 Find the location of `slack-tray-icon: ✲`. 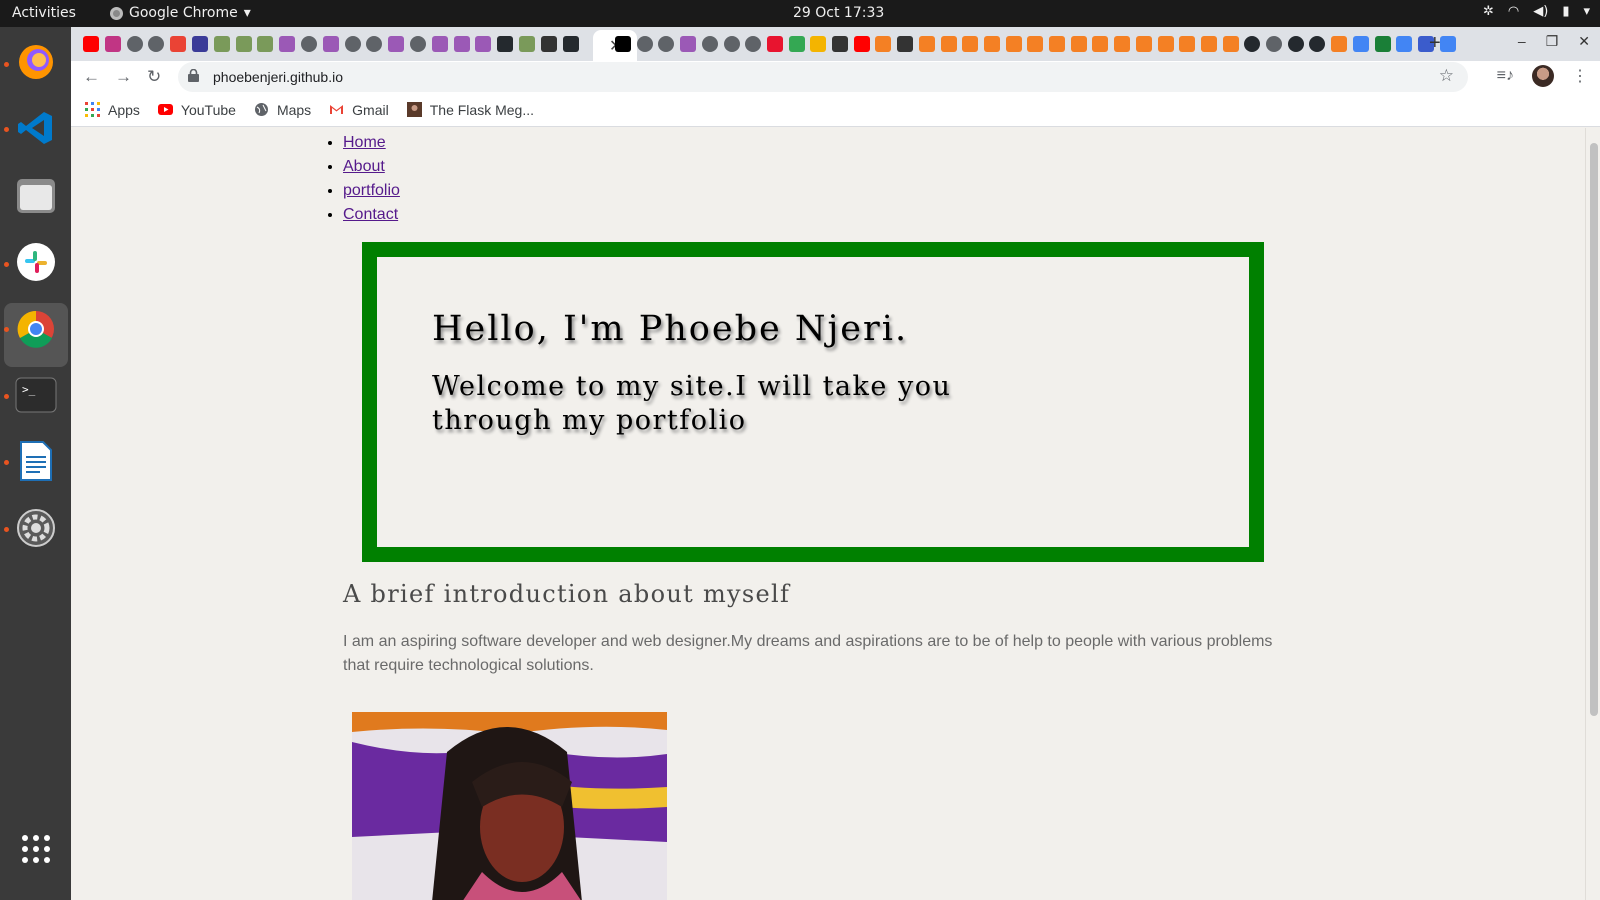

slack-tray-icon: ✲ is located at coordinates (1488, 11).